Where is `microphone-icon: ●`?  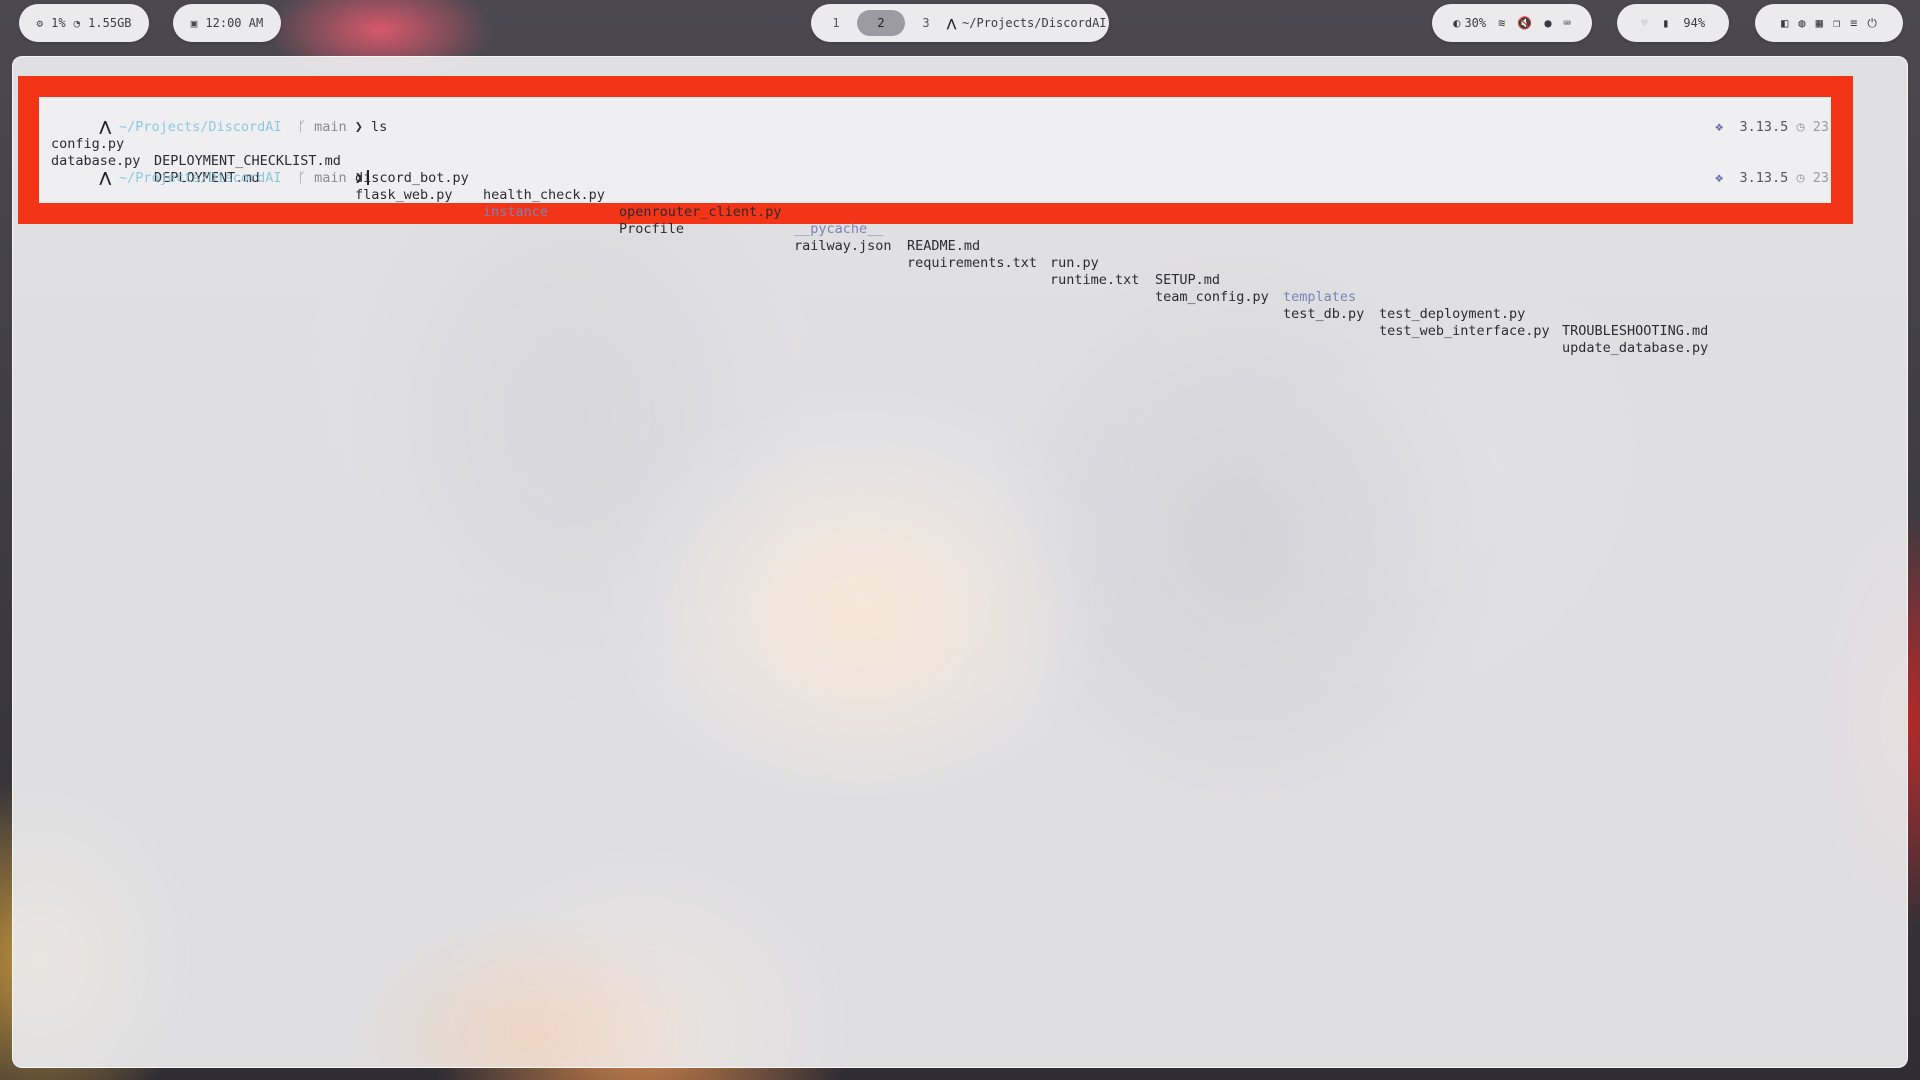 microphone-icon: ● is located at coordinates (1547, 23).